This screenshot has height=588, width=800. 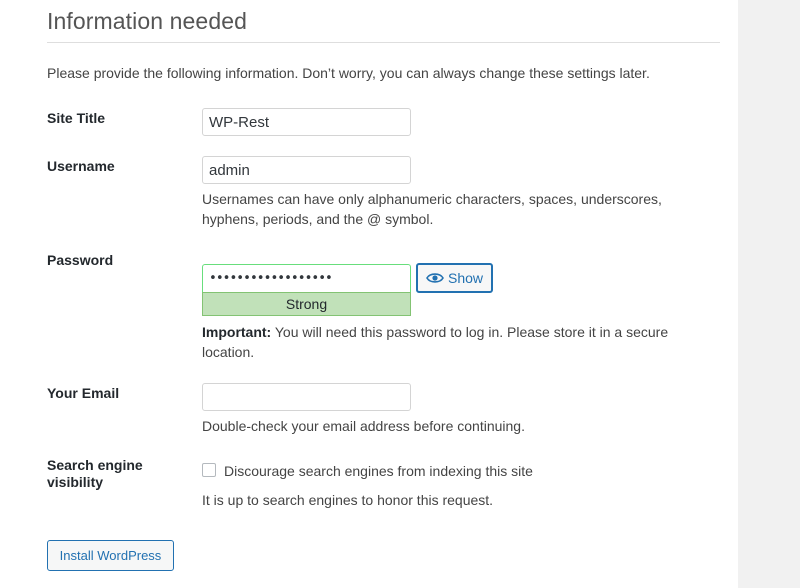 What do you see at coordinates (75, 482) in the screenshot?
I see `search-visibility-label-line: visibility` at bounding box center [75, 482].